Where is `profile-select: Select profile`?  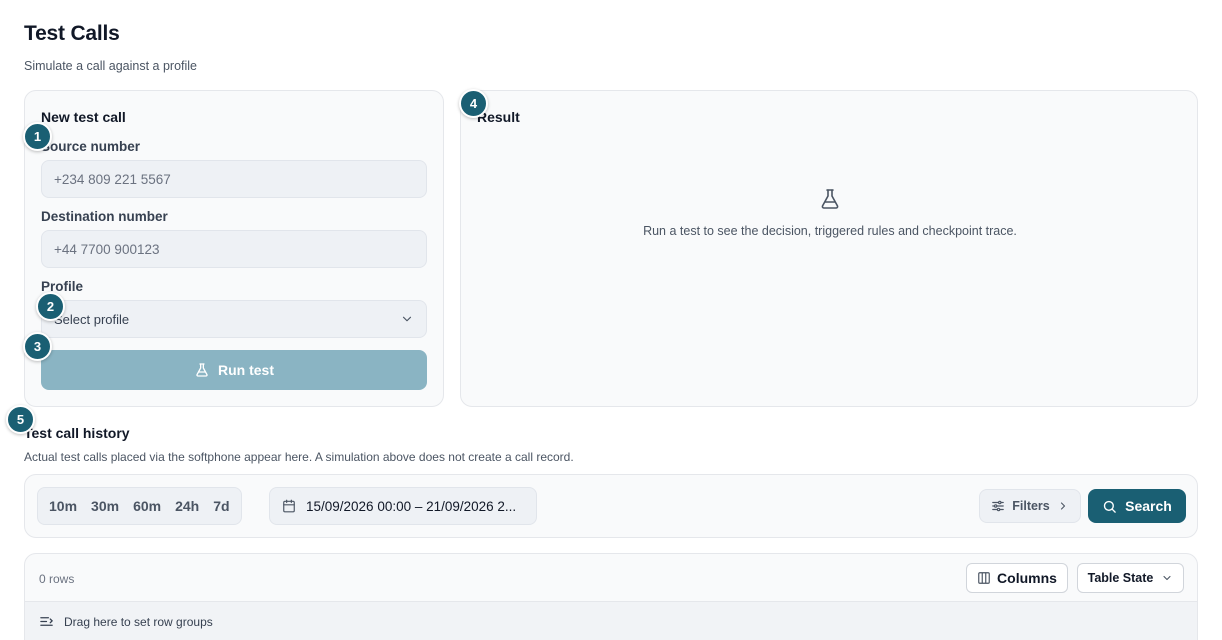
profile-select: Select profile is located at coordinates (234, 319).